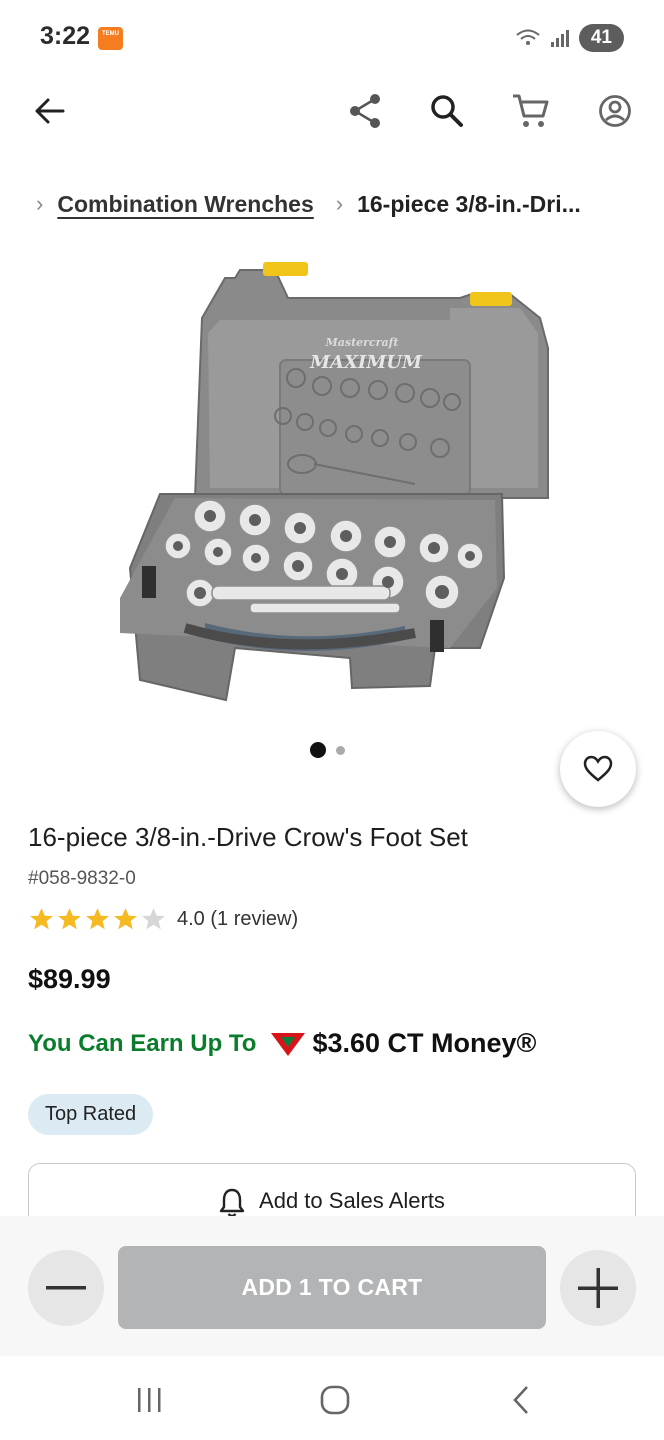 The width and height of the screenshot is (664, 1440). What do you see at coordinates (362, 342) in the screenshot?
I see `brand-mark-text: Mastercraft` at bounding box center [362, 342].